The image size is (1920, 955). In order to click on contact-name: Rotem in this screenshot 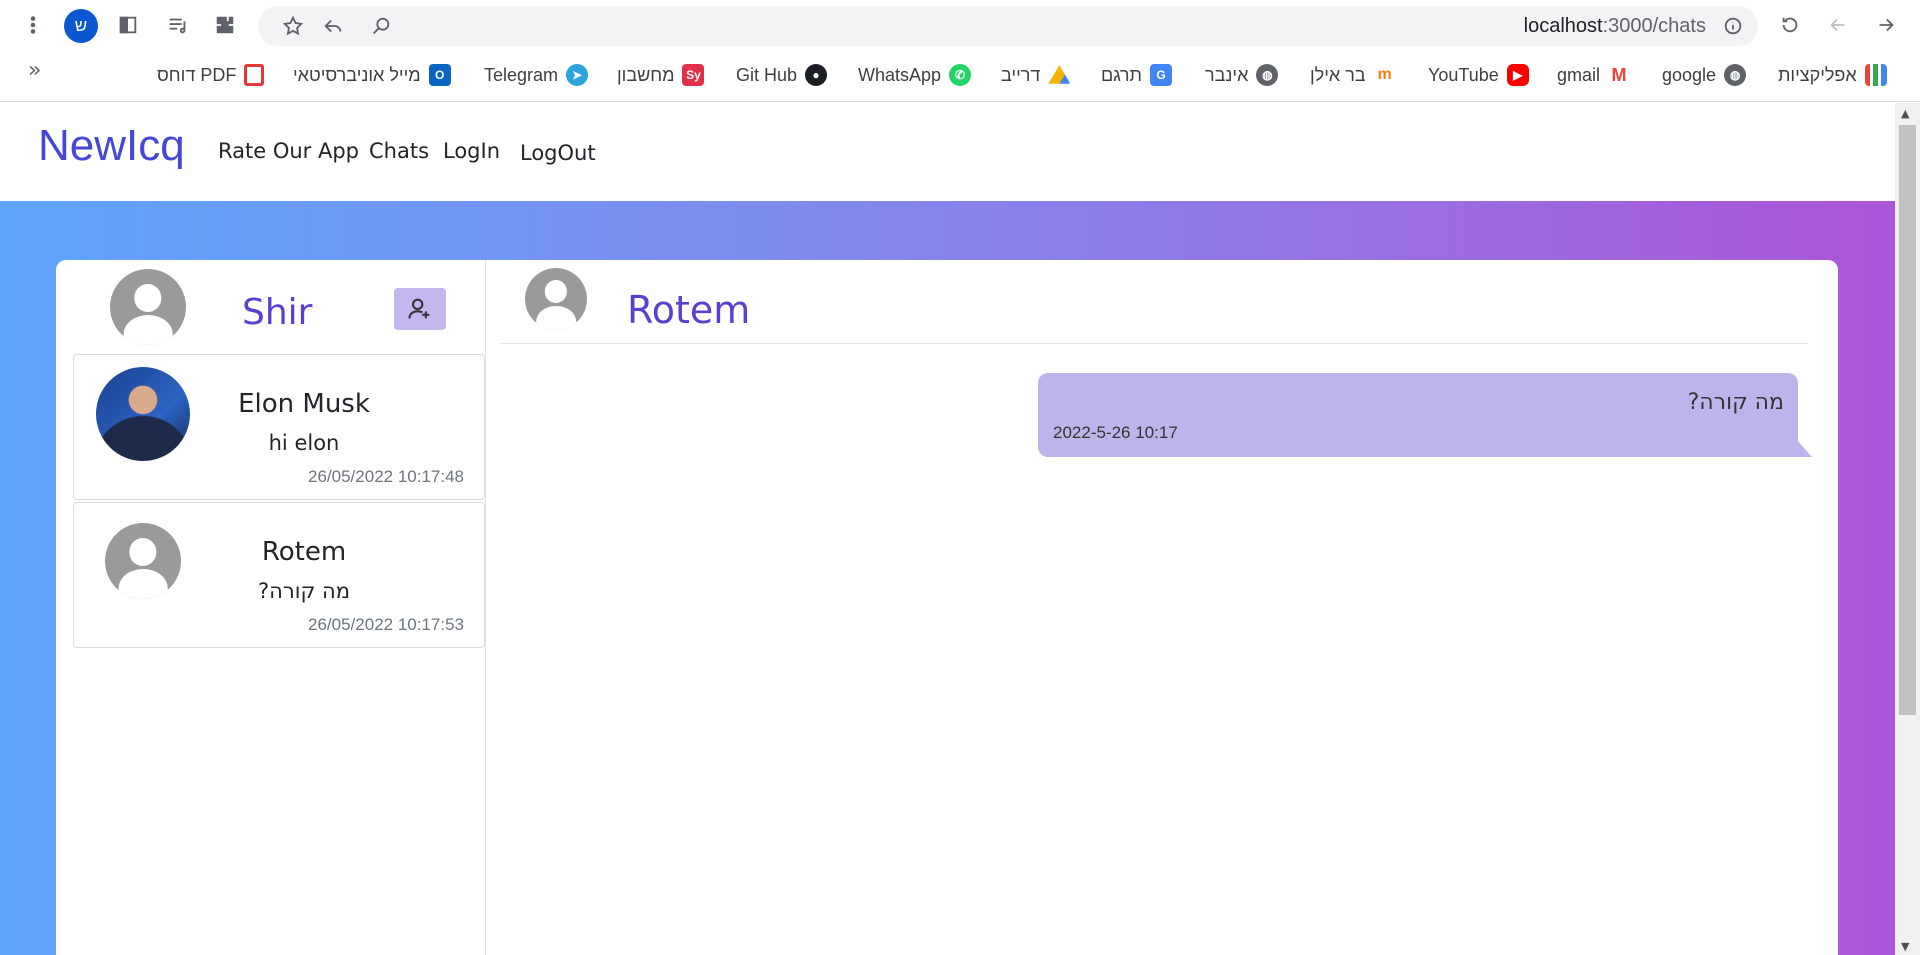, I will do `click(304, 552)`.